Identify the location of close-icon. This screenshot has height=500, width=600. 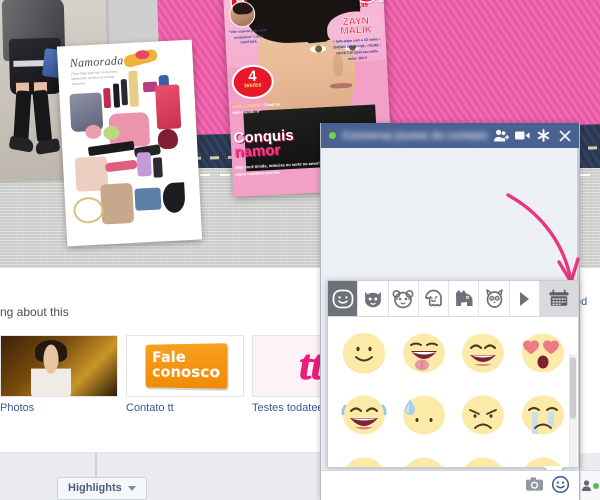
(564, 135).